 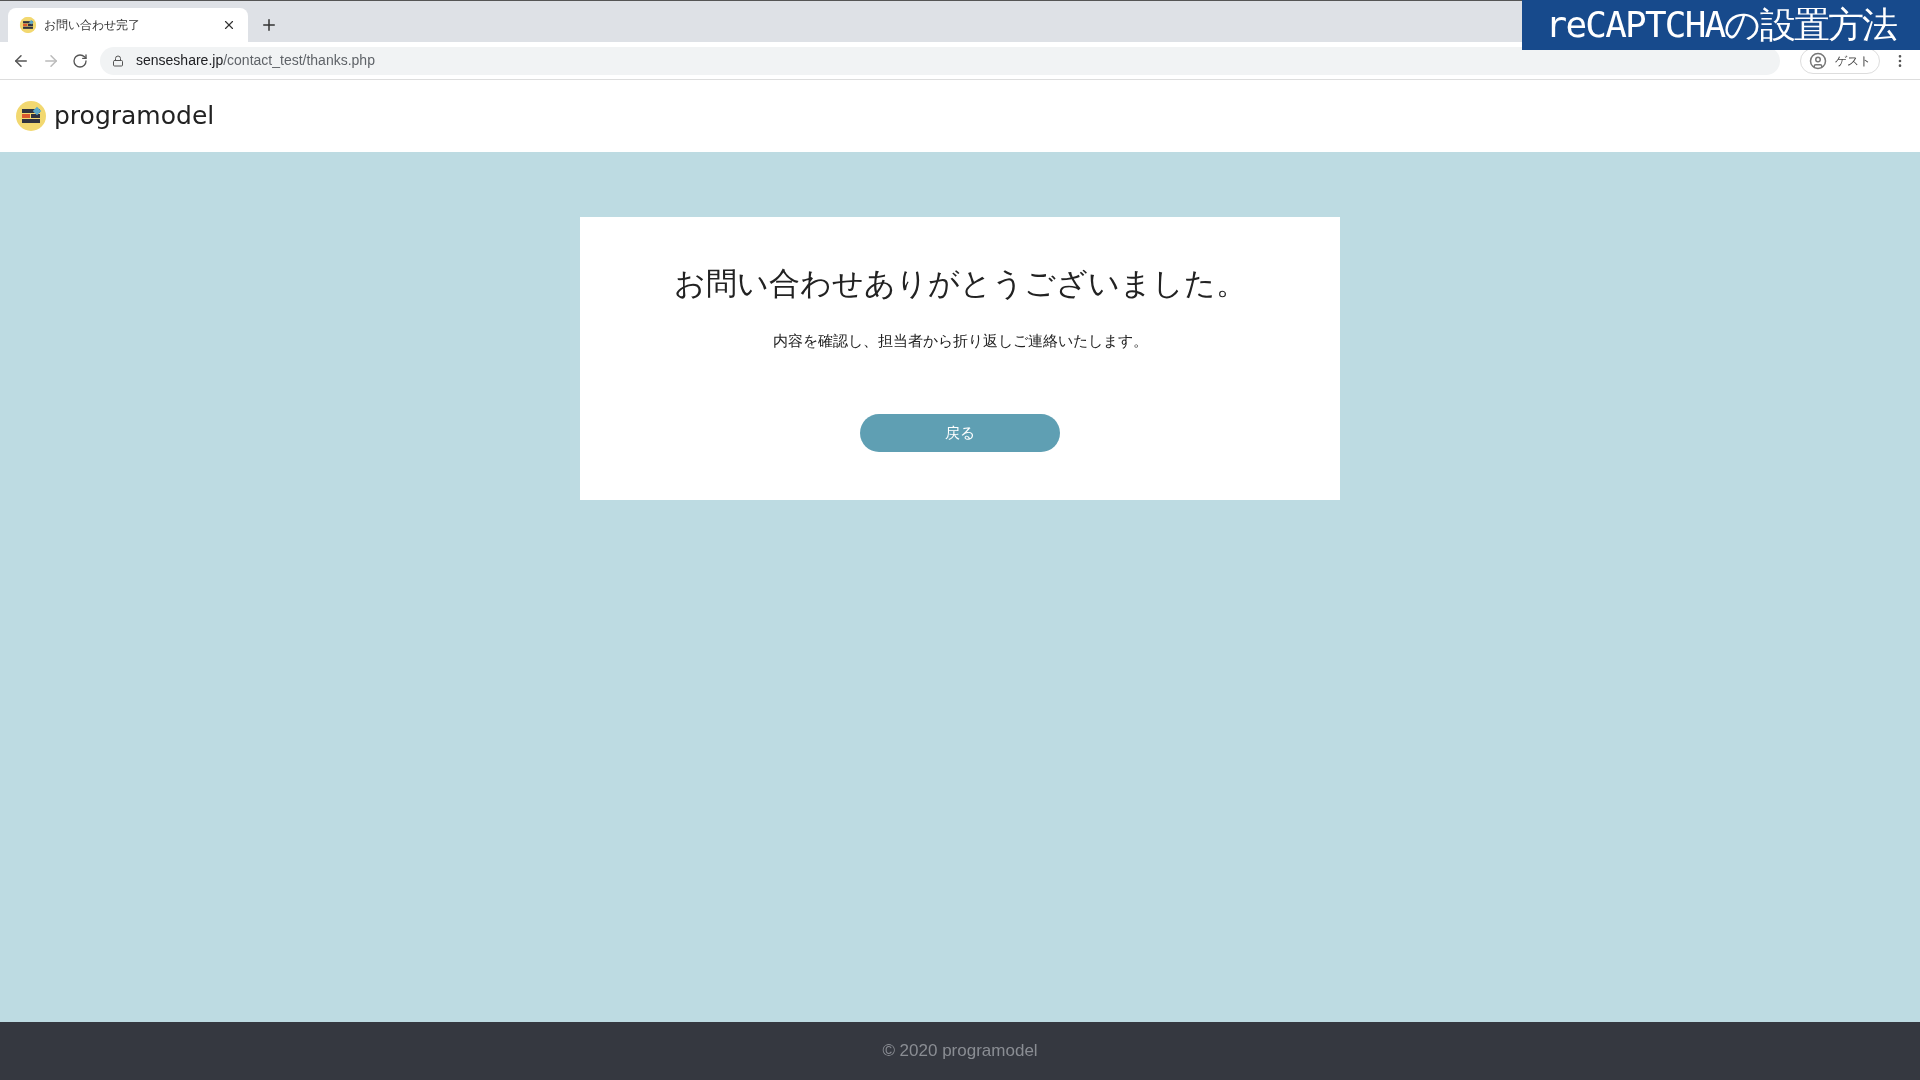 I want to click on url-text: senseshare.jp/contact_test/thanks.php, so click(x=255, y=60).